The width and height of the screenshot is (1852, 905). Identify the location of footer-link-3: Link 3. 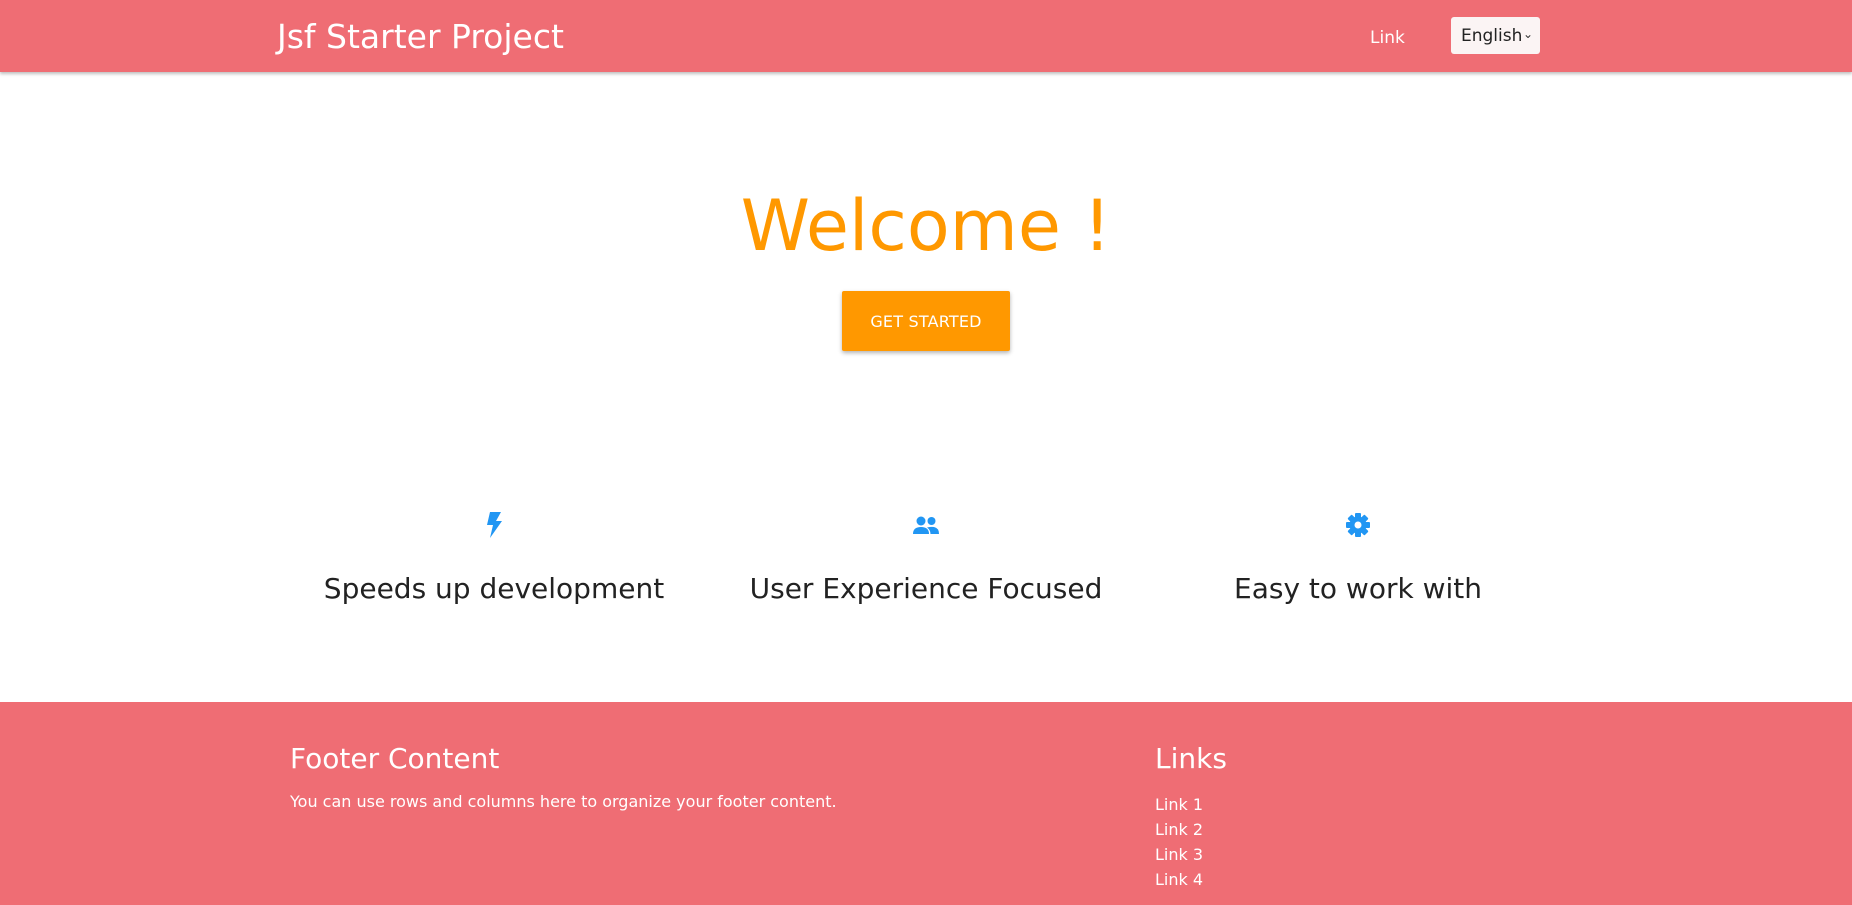
(1179, 854).